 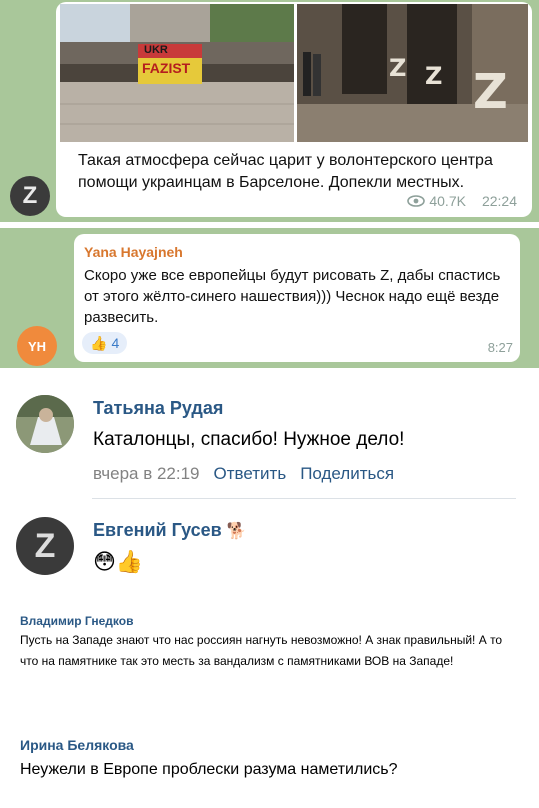 I want to click on reaction-badge: 👍 4, so click(x=105, y=343).